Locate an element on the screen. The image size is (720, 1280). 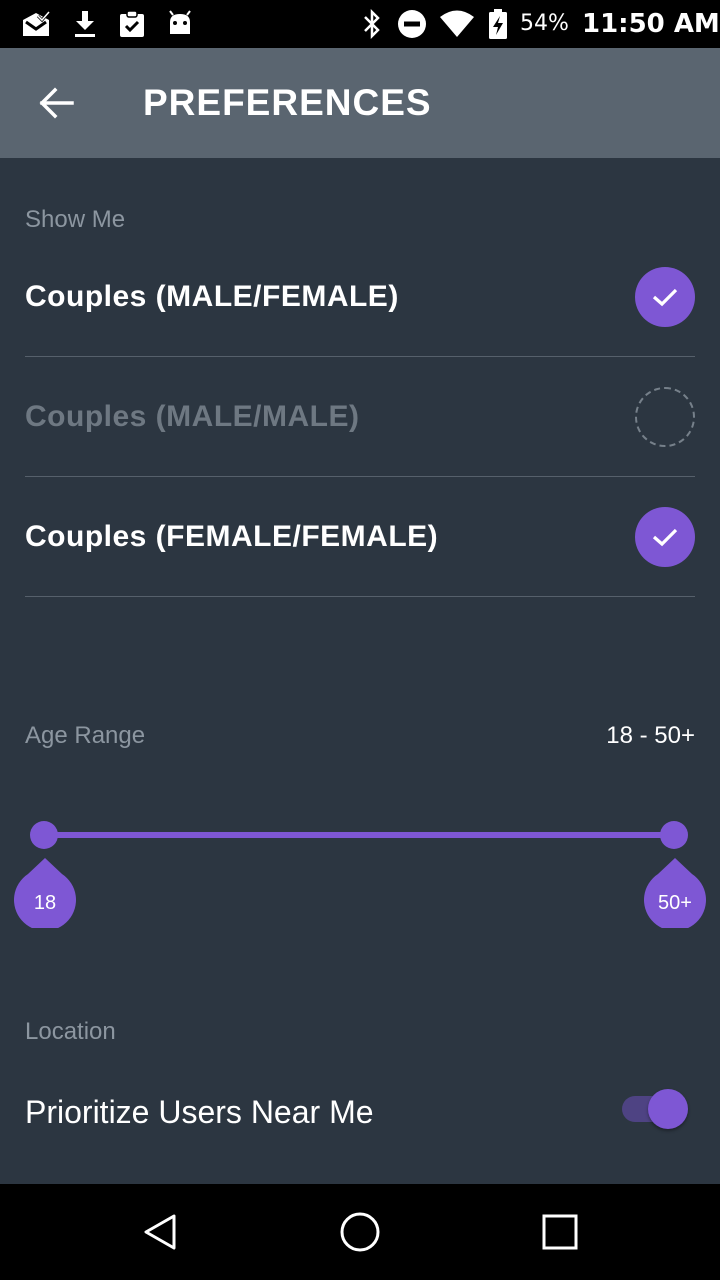
toggle-knob is located at coordinates (668, 1109).